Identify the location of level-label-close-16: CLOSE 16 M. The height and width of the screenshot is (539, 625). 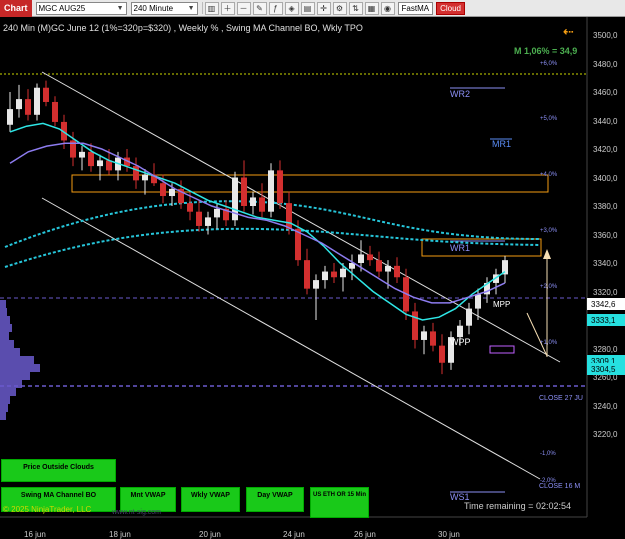
(560, 486).